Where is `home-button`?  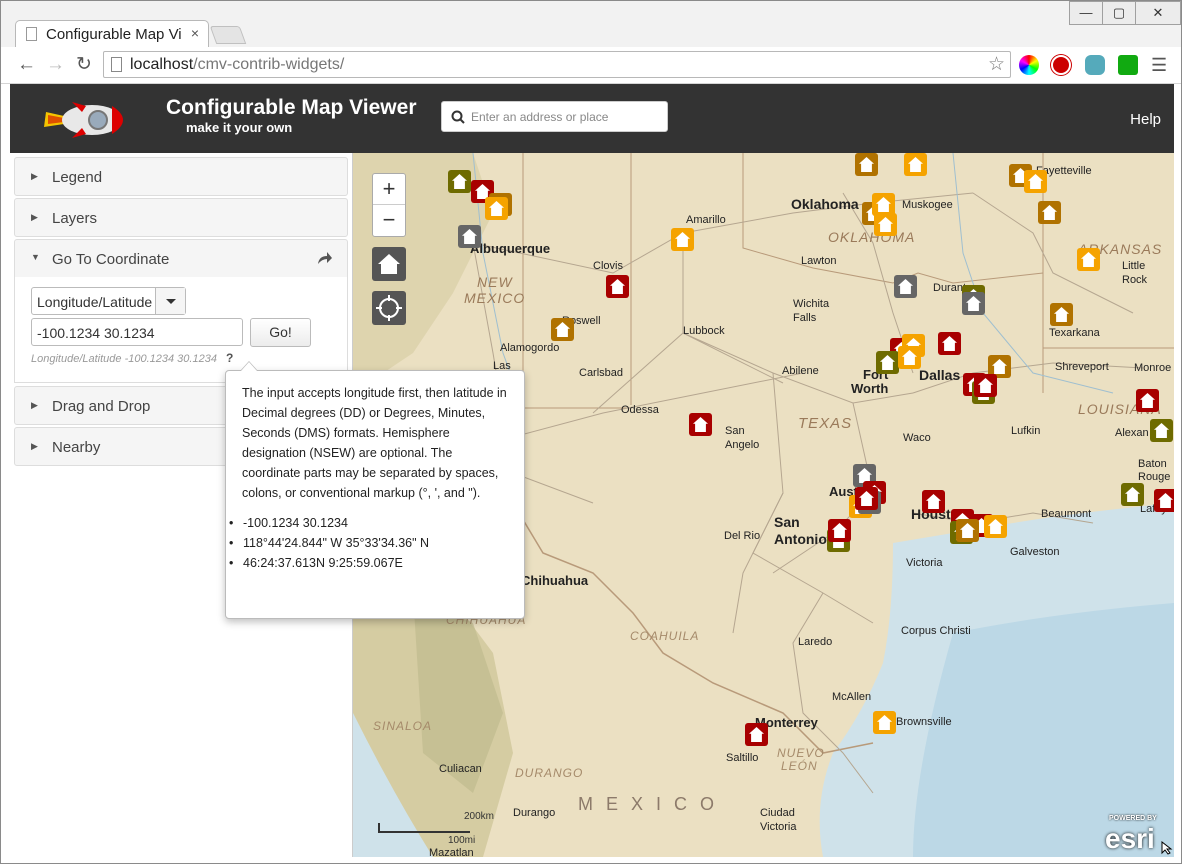
home-button is located at coordinates (389, 264).